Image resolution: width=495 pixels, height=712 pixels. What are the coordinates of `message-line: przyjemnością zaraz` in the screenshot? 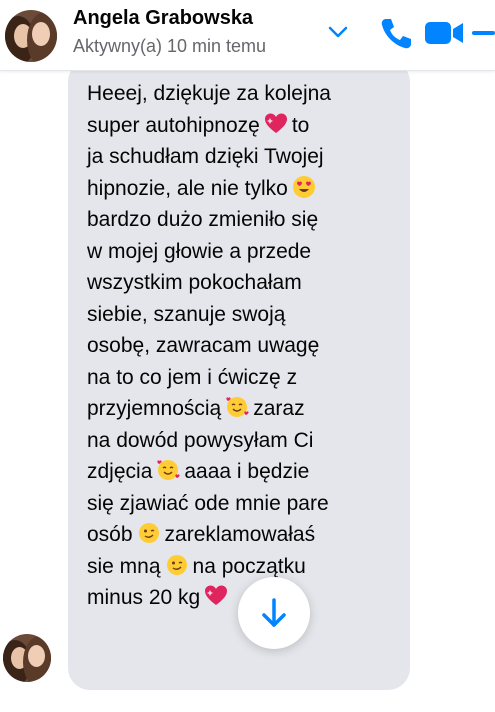 It's located at (196, 408).